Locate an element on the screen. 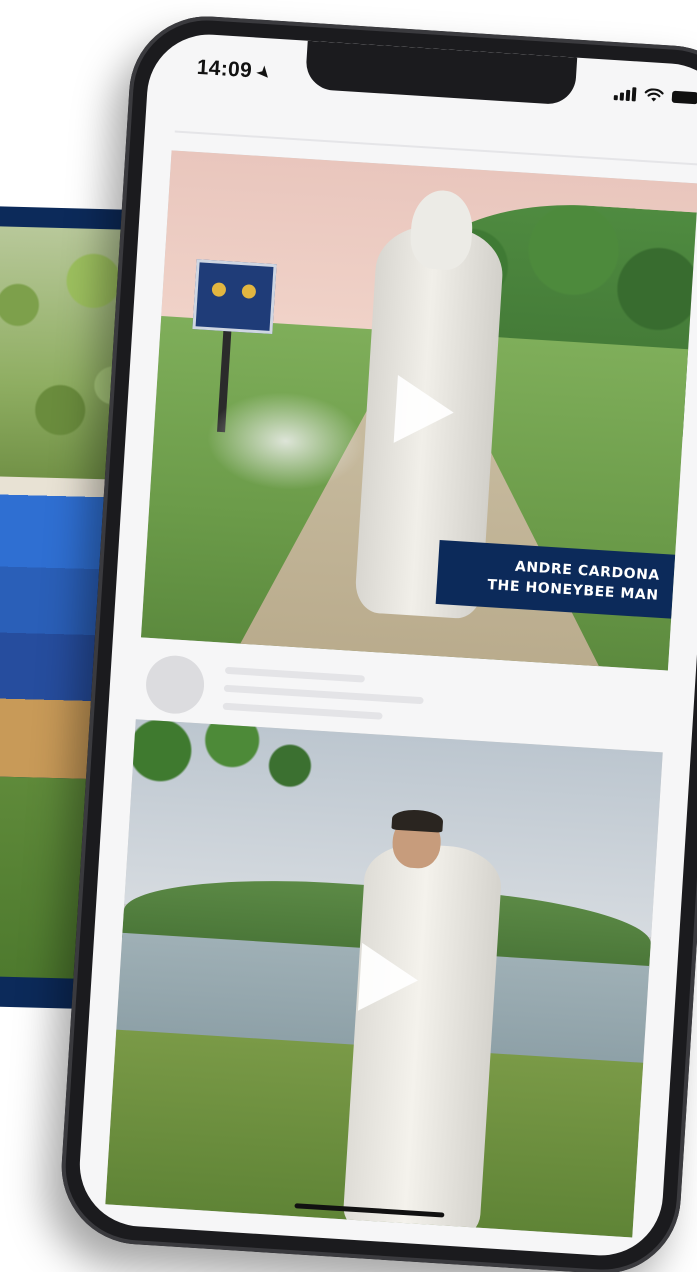 Image resolution: width=697 pixels, height=1272 pixels. video-1-smoke is located at coordinates (285, 441).